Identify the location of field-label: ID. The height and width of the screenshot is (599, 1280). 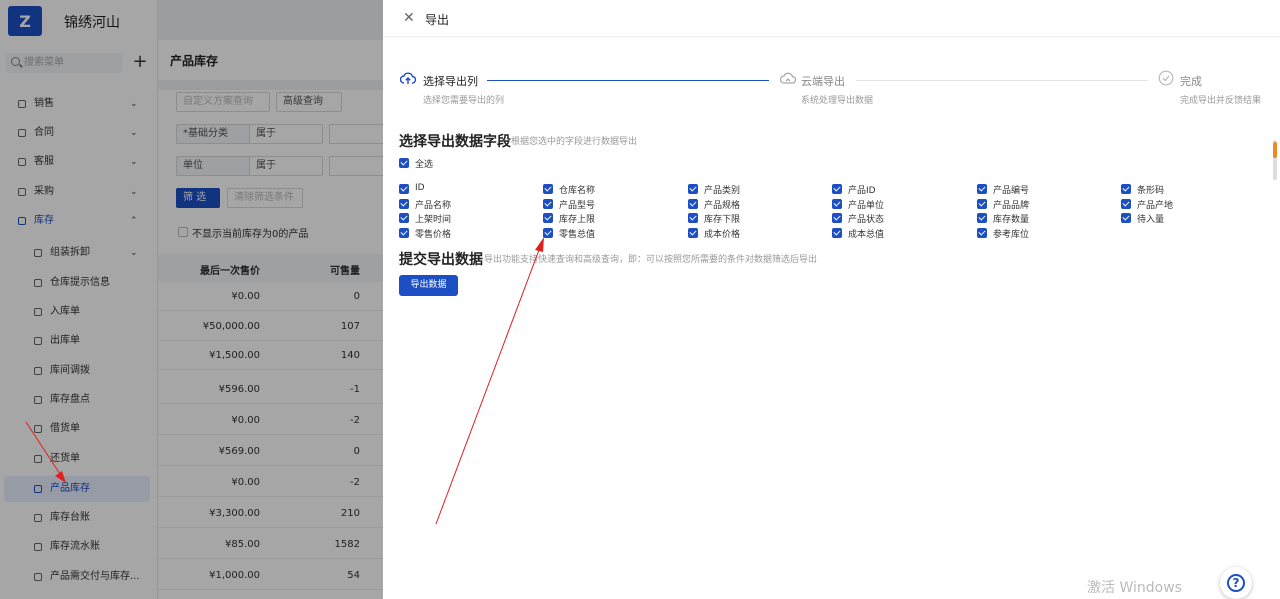
(420, 188).